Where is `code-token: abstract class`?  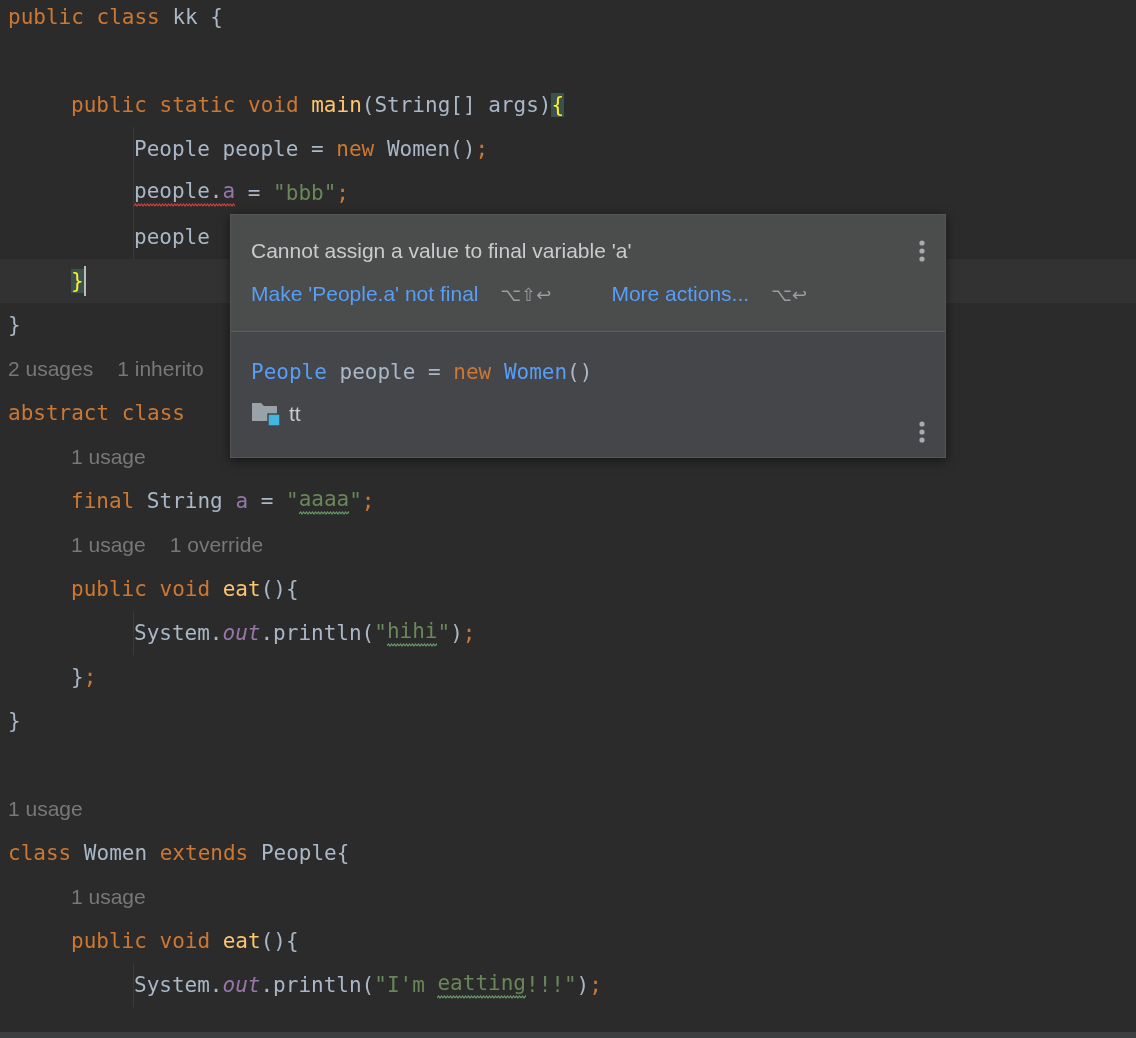 code-token: abstract class is located at coordinates (96, 413).